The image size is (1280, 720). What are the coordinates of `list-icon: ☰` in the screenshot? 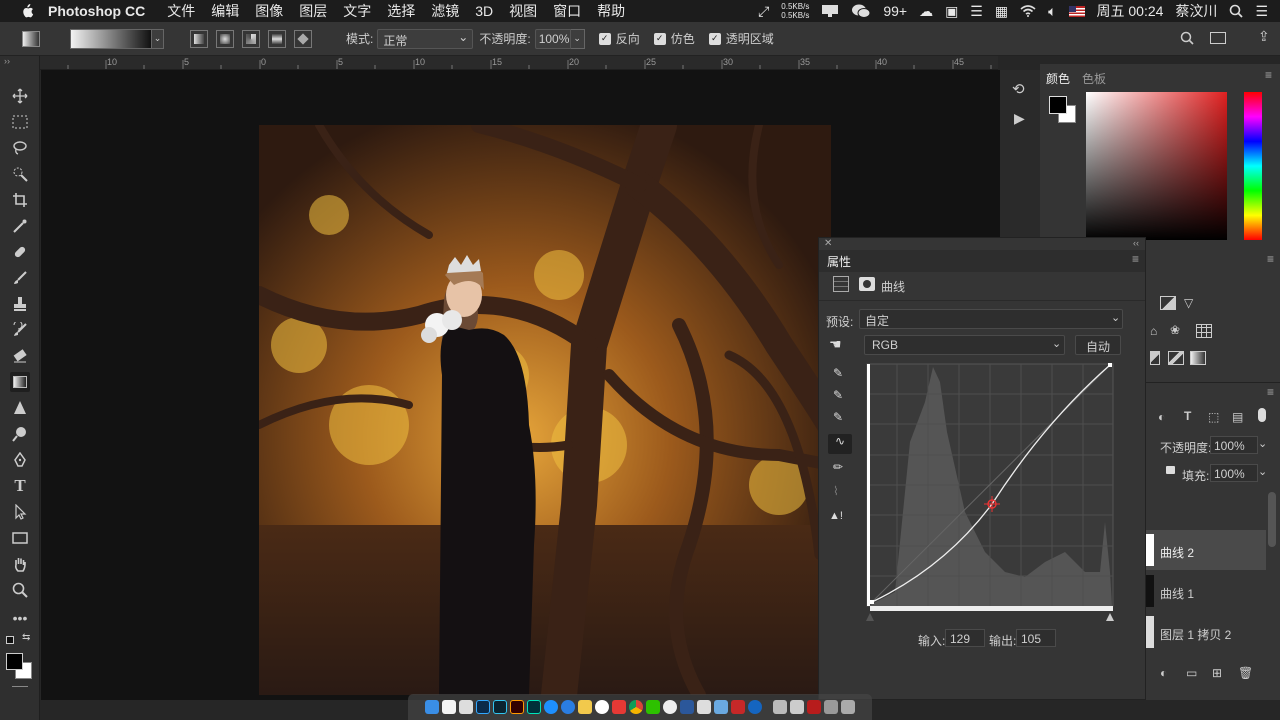 It's located at (1261, 11).